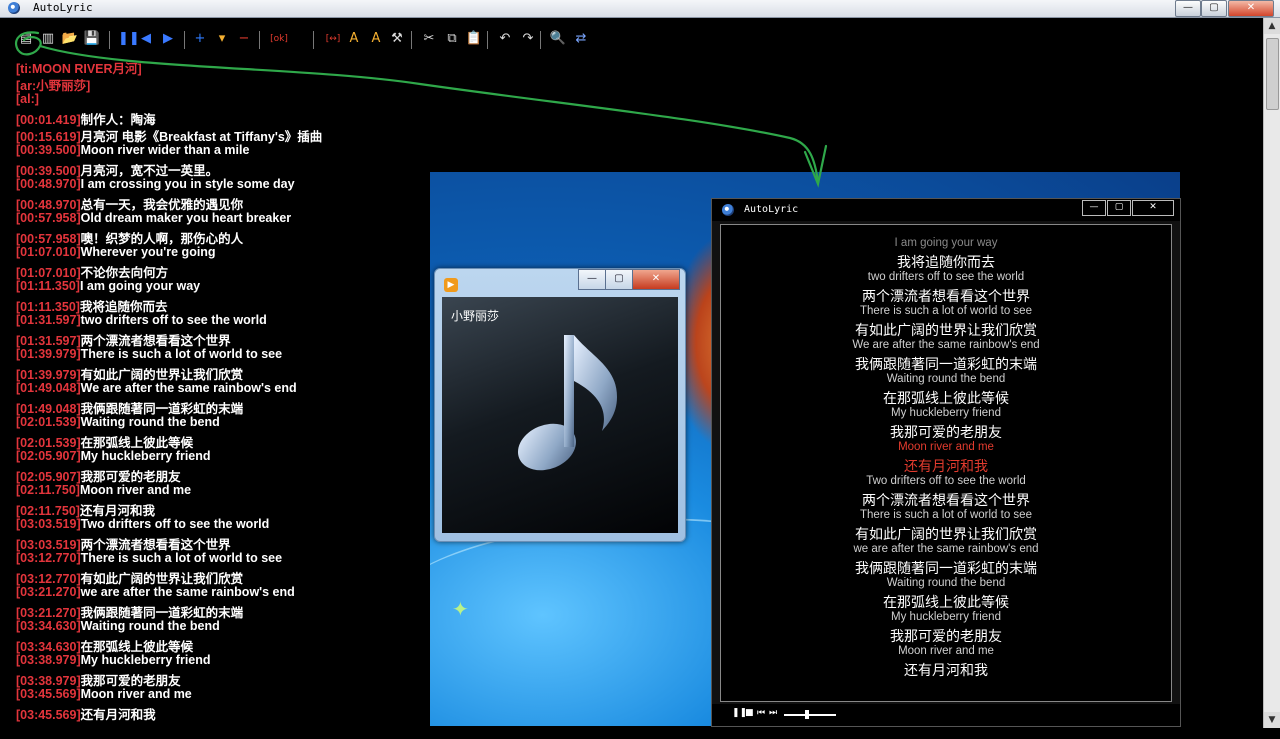 This screenshot has height=739, width=1280. Describe the element at coordinates (421, 109) in the screenshot. I see `annotation-arrow` at that location.